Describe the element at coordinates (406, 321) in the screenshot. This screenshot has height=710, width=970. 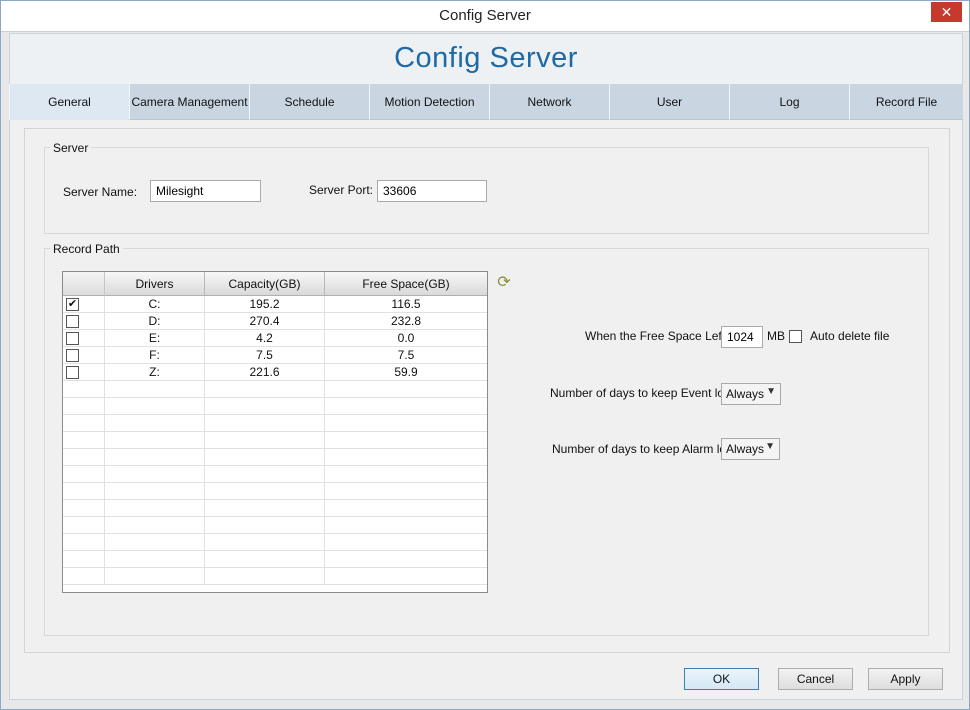
I see `free-space-cell: 232.8` at that location.